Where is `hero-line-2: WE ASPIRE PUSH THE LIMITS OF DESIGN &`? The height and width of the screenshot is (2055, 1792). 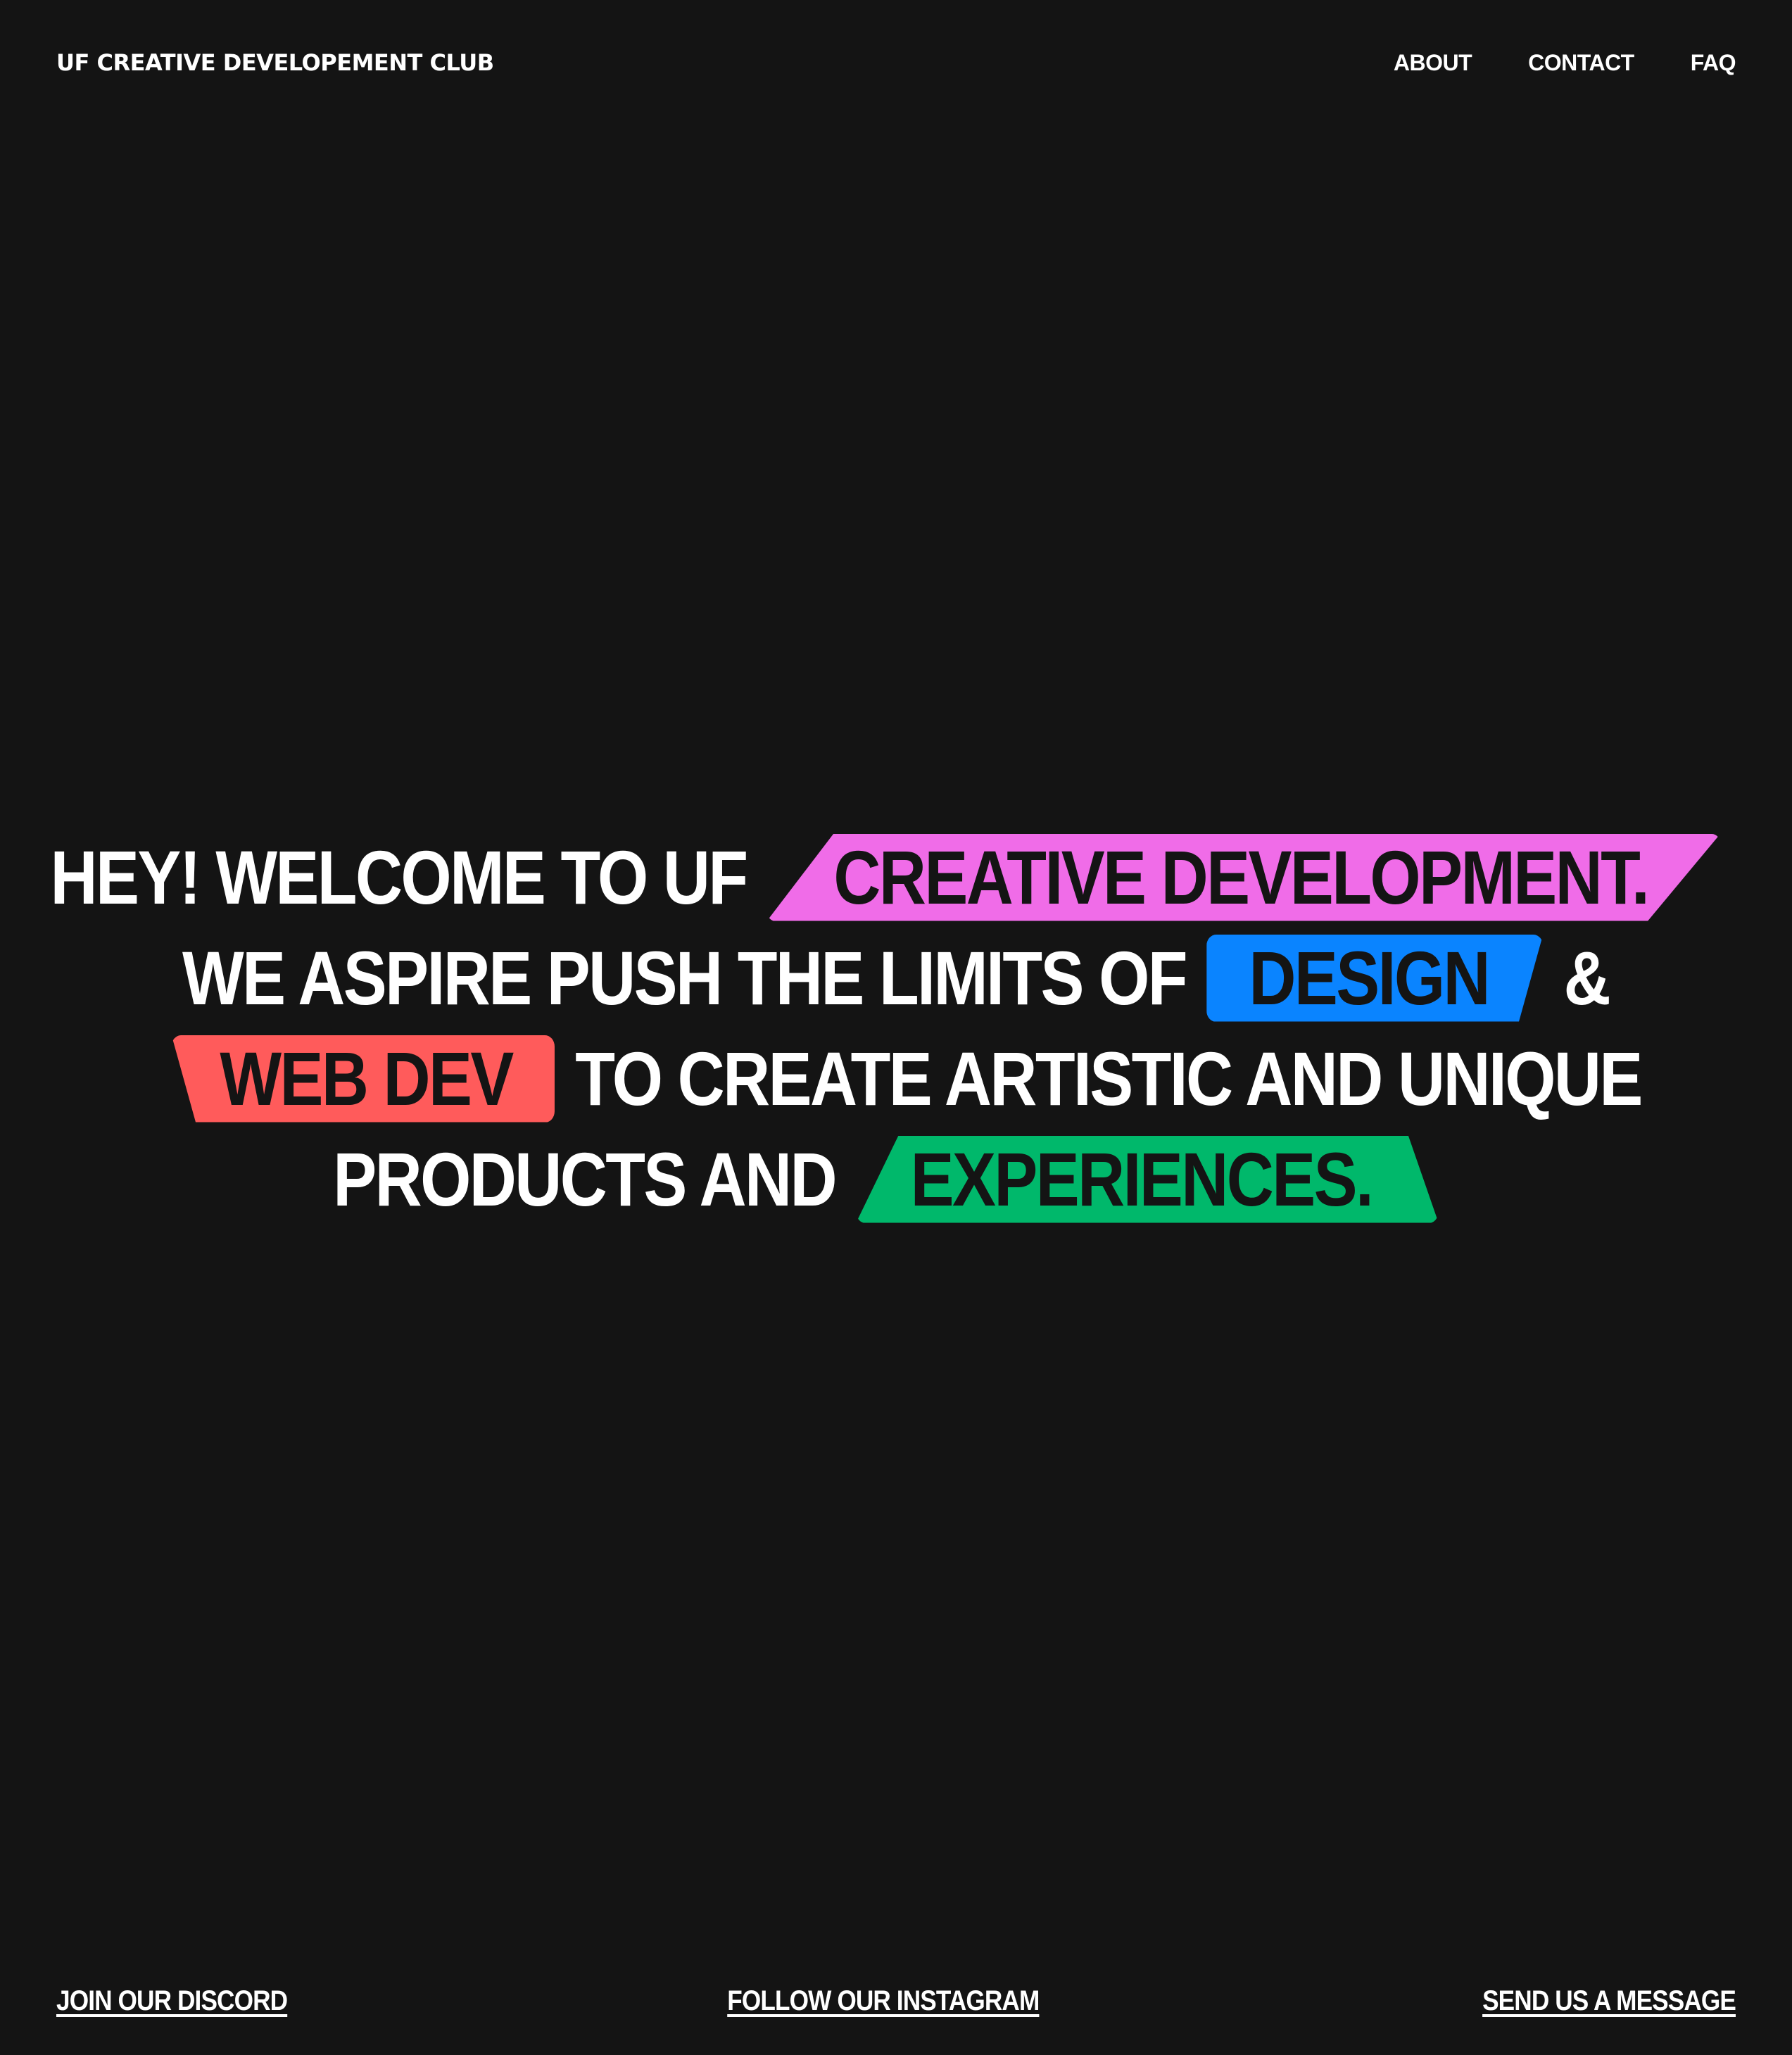
hero-line-2: WE ASPIRE PUSH THE LIMITS OF DESIGN & is located at coordinates (896, 978).